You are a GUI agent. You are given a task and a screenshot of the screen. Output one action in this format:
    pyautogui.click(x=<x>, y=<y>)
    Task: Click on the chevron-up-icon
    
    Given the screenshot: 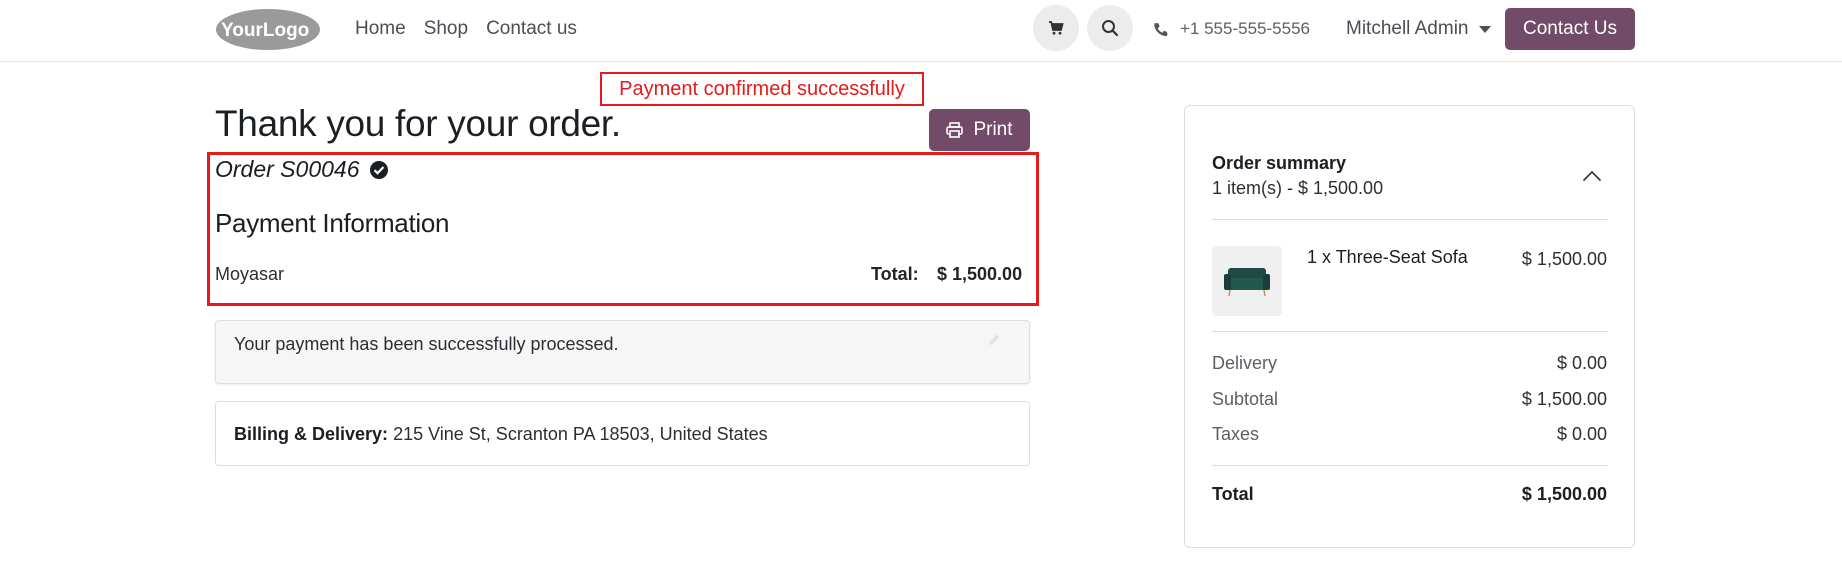 What is the action you would take?
    pyautogui.click(x=1592, y=176)
    